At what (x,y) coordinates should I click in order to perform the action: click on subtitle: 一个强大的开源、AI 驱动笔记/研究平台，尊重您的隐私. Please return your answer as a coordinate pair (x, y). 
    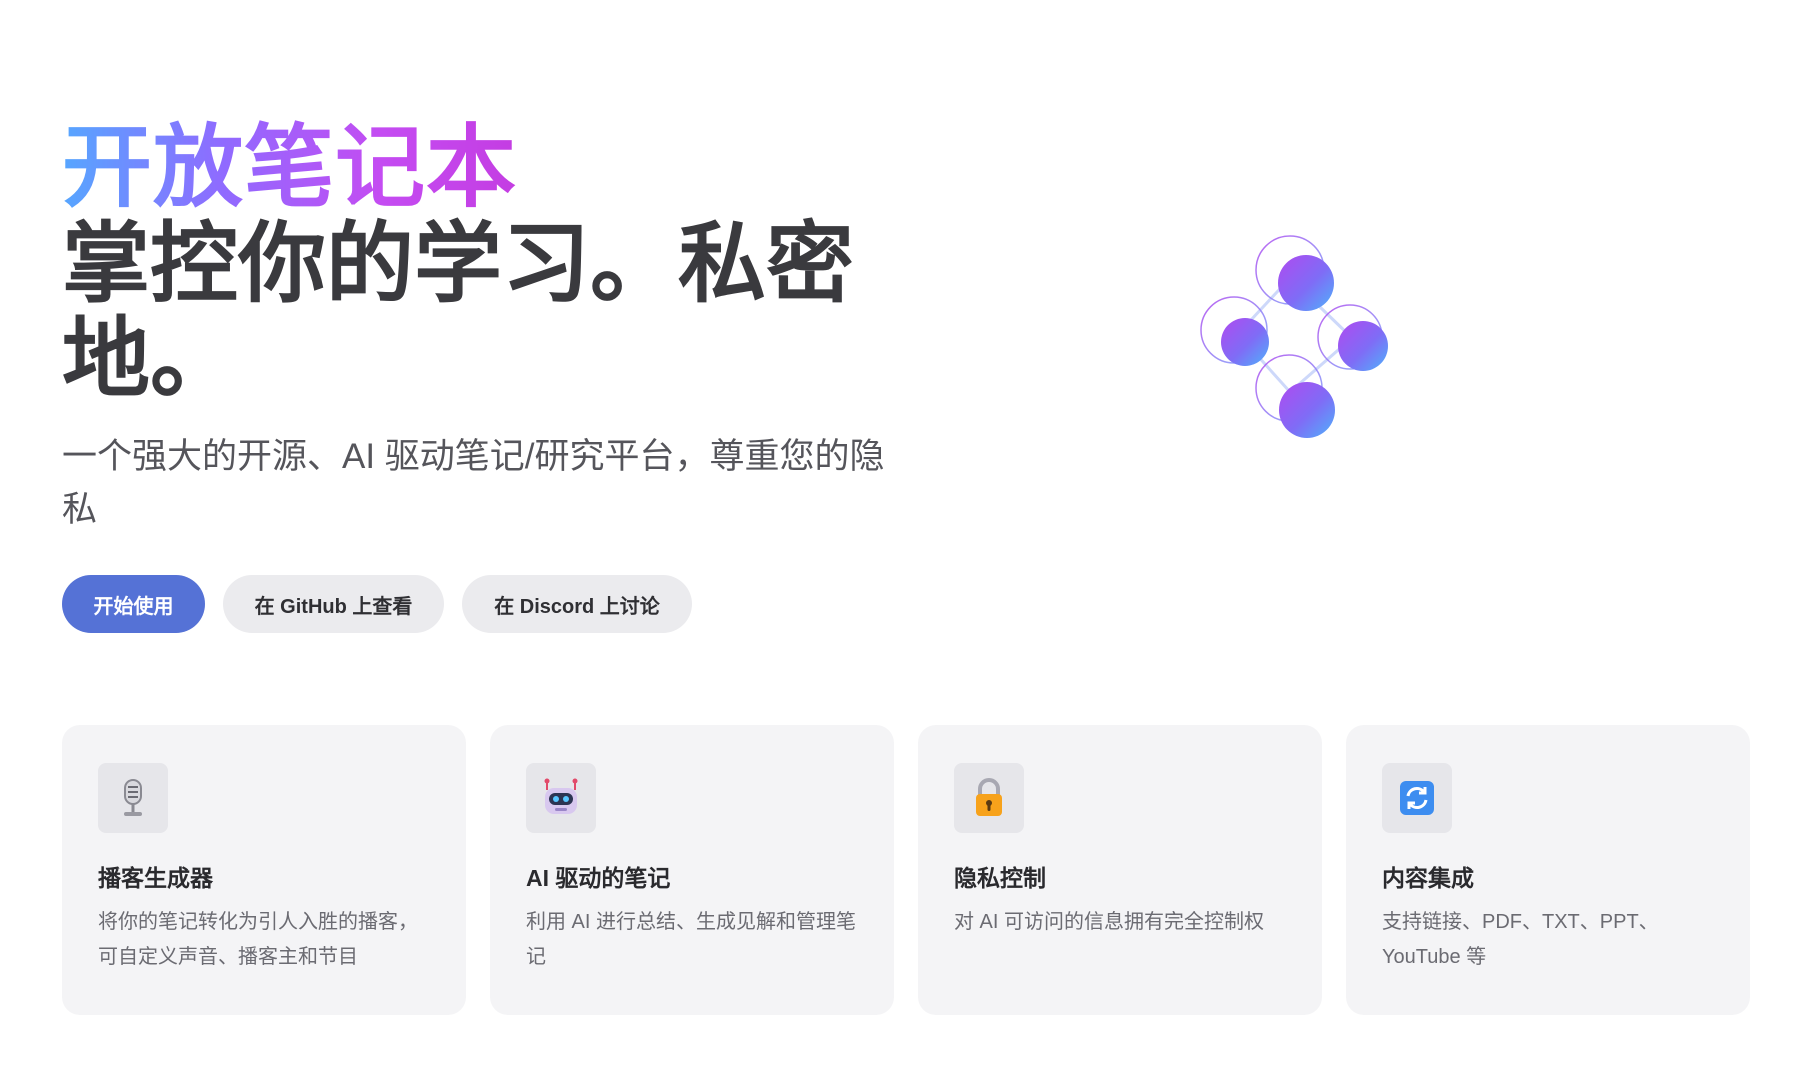
    Looking at the image, I should click on (473, 483).